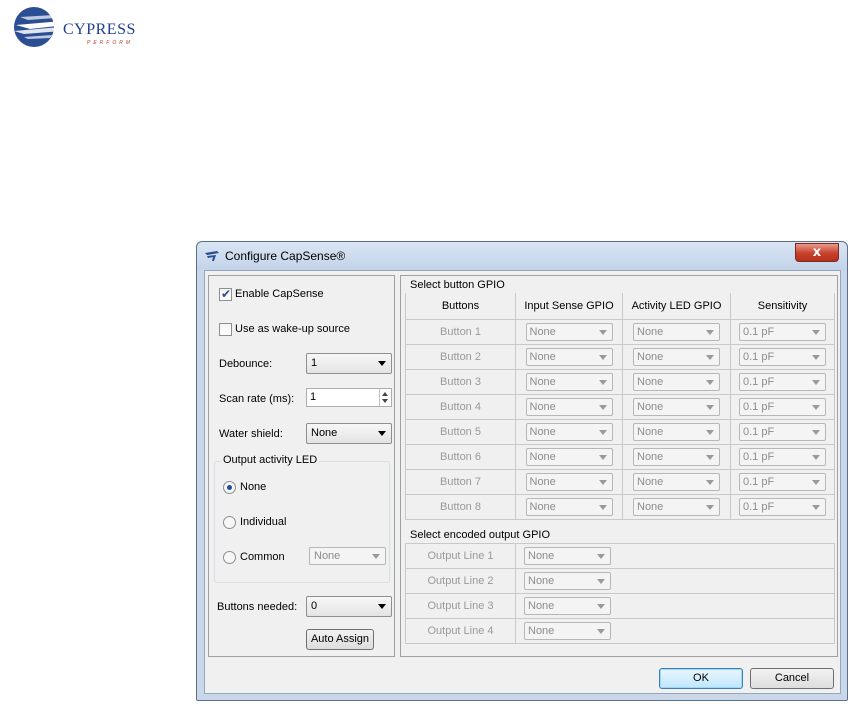 The image size is (851, 704). I want to click on output-activity-led-title: Output activity LED, so click(270, 460).